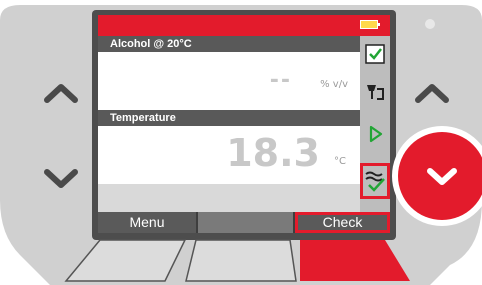 The height and width of the screenshot is (285, 482). Describe the element at coordinates (147, 222) in the screenshot. I see `menu-softkey: Menu` at that location.